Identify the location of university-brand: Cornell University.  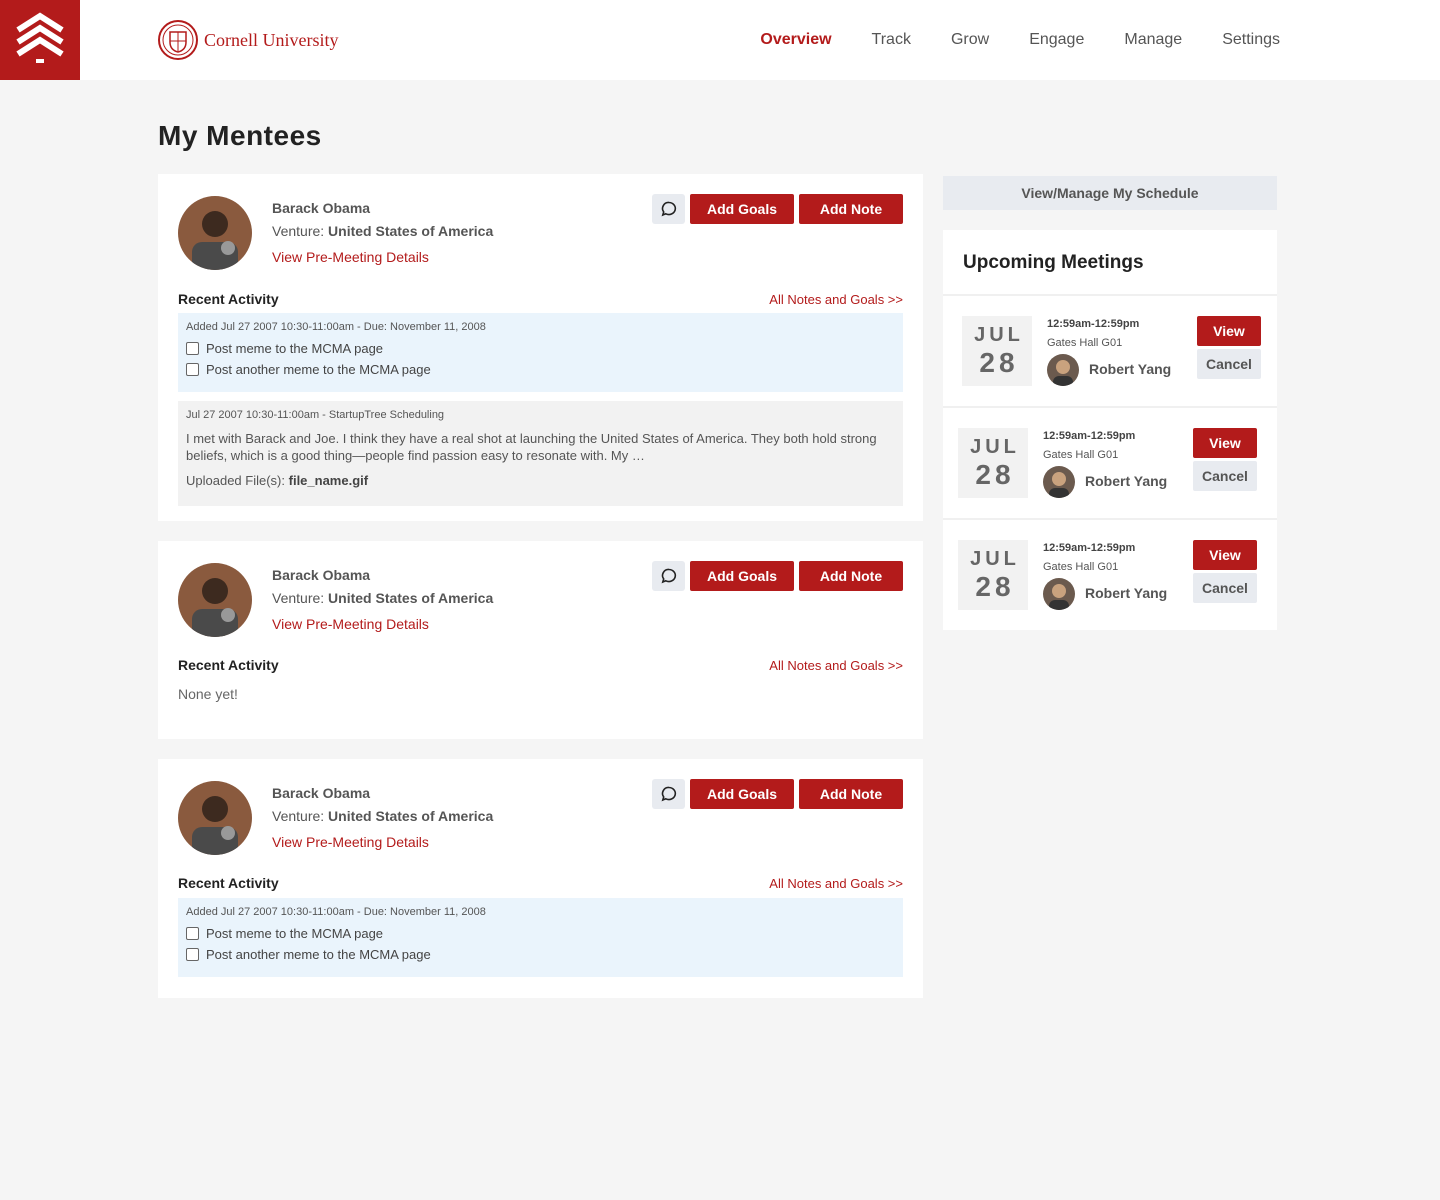
(248, 40).